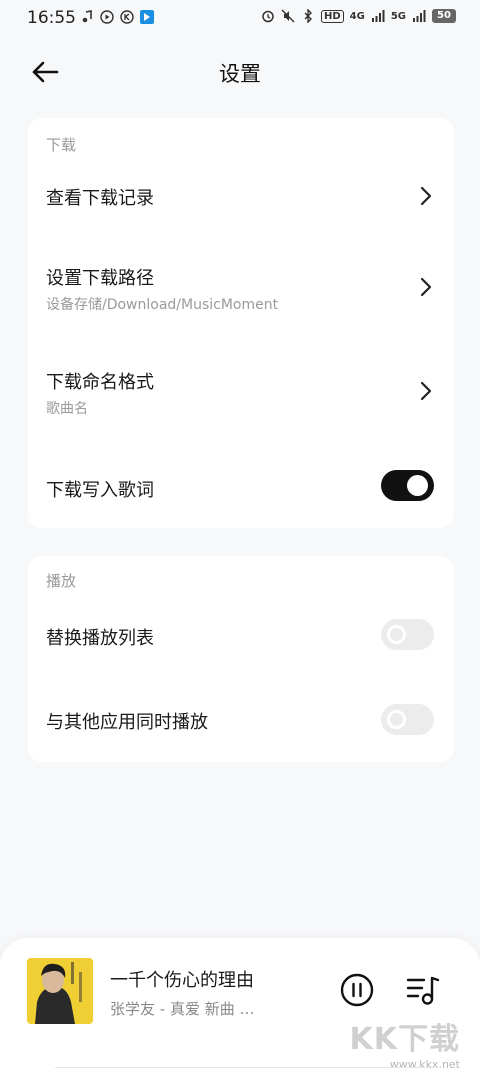 This screenshot has width=480, height=1070. Describe the element at coordinates (127, 17) in the screenshot. I see `k-circle-icon` at that location.